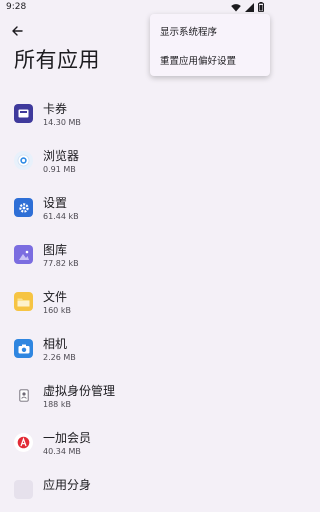 This screenshot has height=512, width=320. Describe the element at coordinates (67, 485) in the screenshot. I see `app-name: 应用分身` at that location.